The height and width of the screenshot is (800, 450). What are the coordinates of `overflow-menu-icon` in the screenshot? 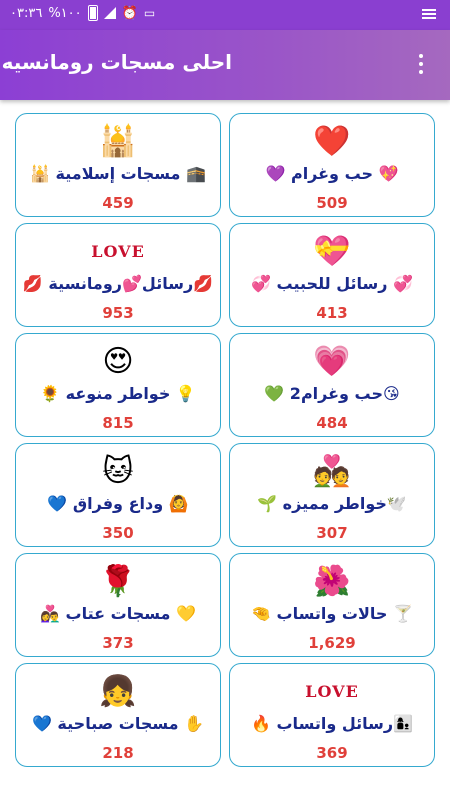 It's located at (421, 65).